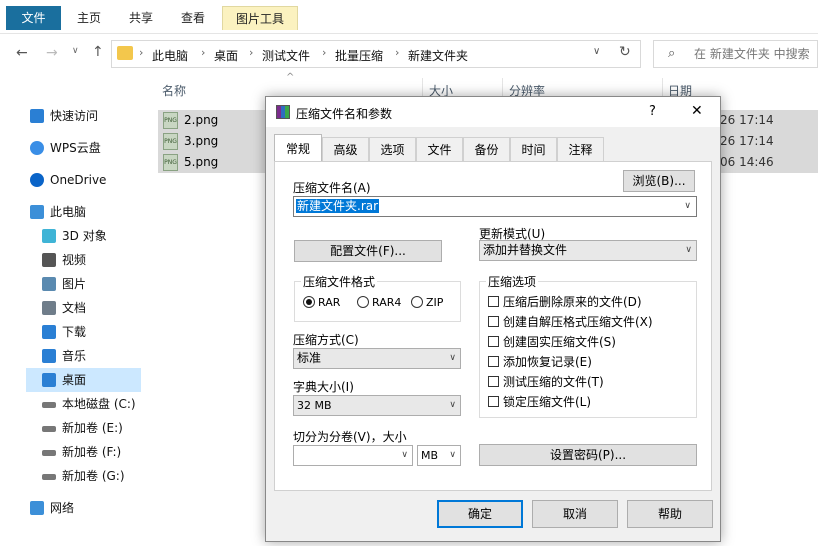 The height and width of the screenshot is (546, 818). Describe the element at coordinates (64, 284) in the screenshot. I see `sidebar-item: 图片` at that location.